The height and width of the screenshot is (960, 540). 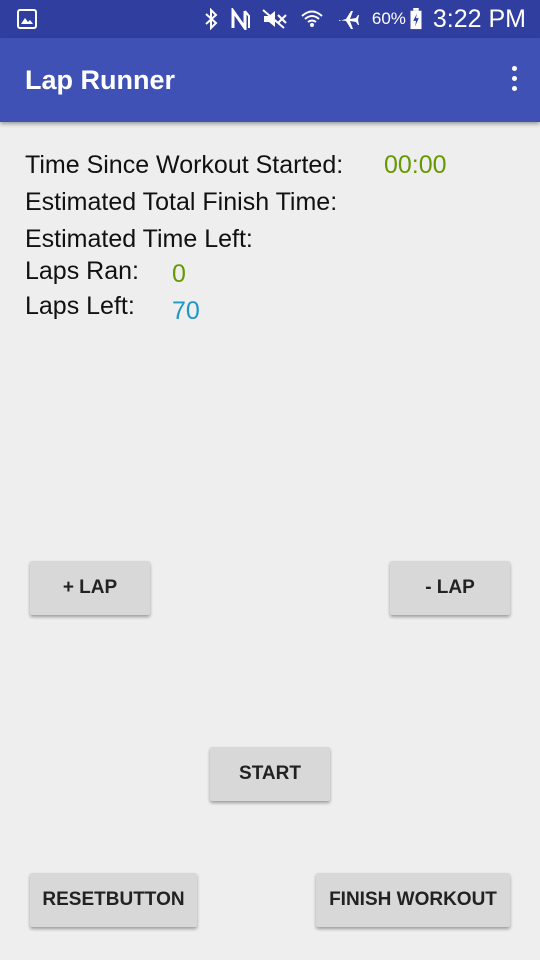 I want to click on app-title: Lap Runner, so click(x=100, y=80).